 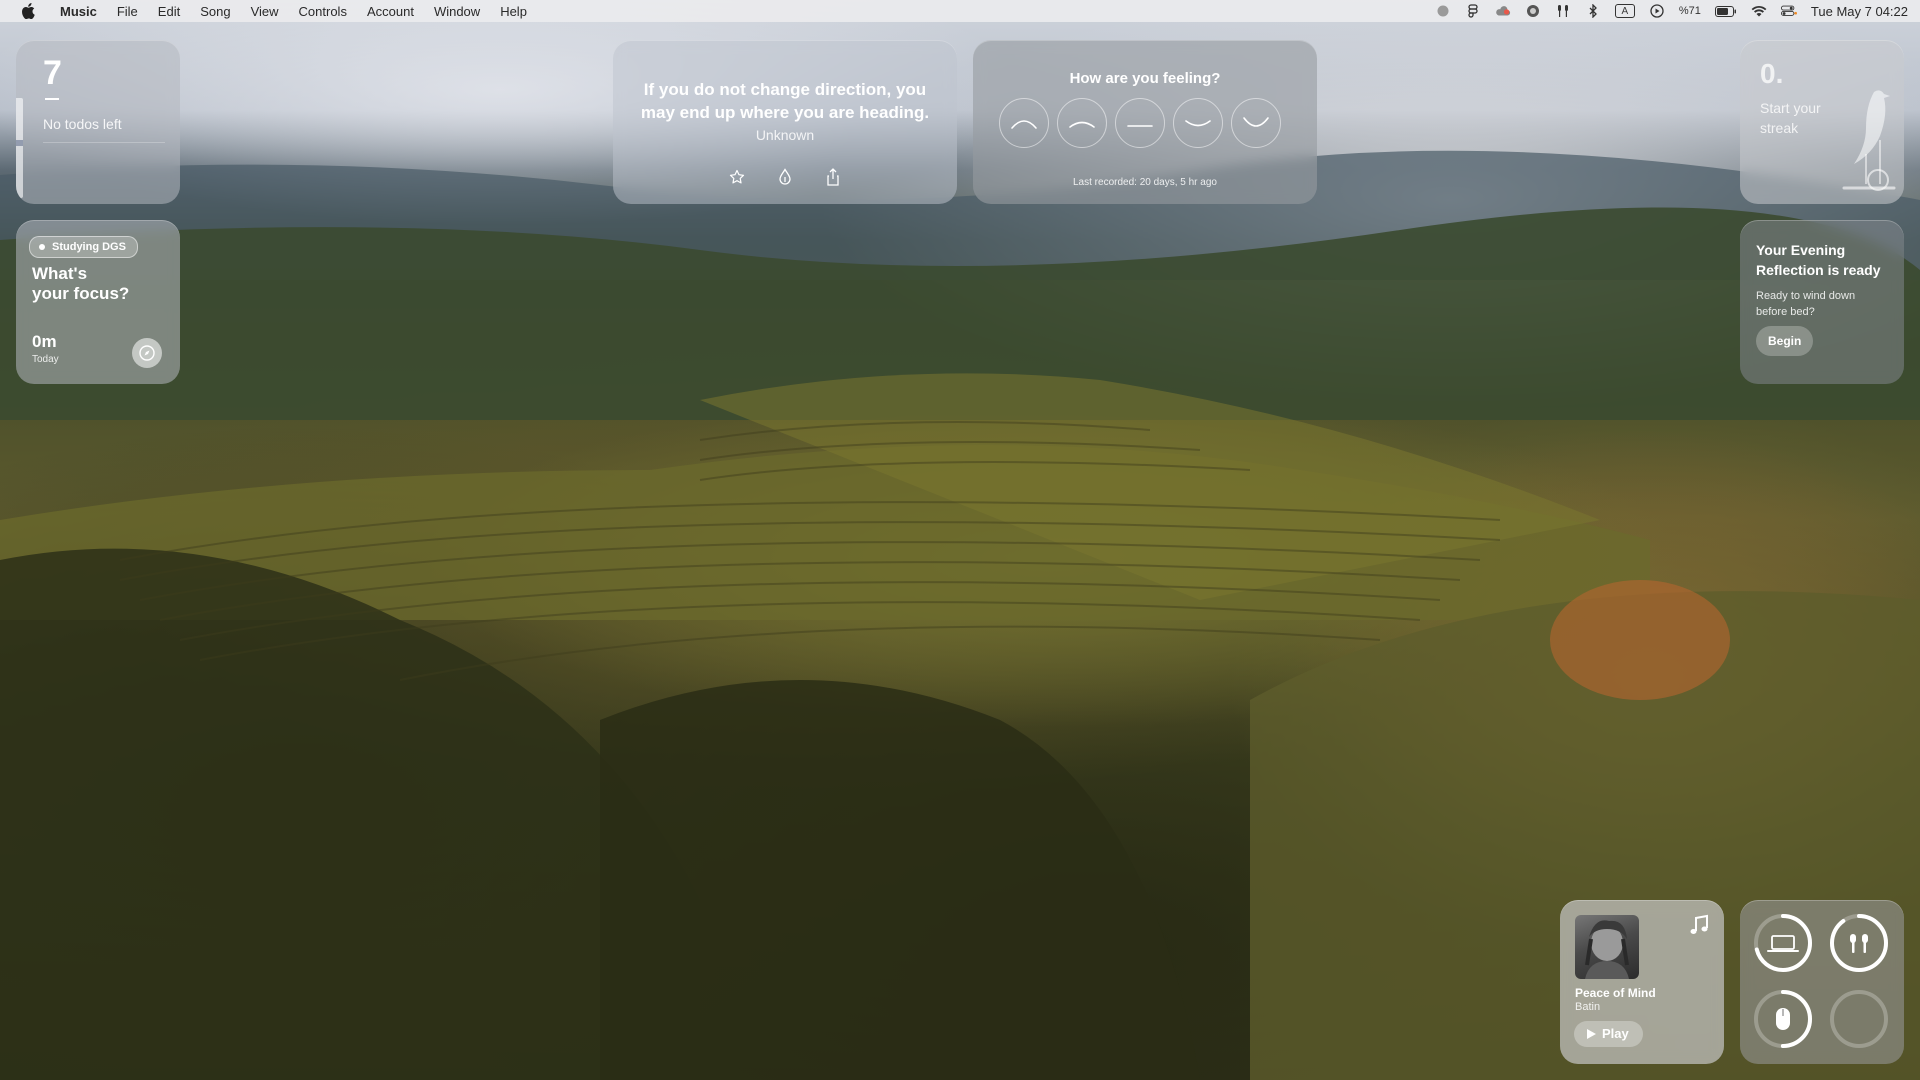 I want to click on status-area: A %71 Tue May 7 04:22, so click(x=1671, y=11).